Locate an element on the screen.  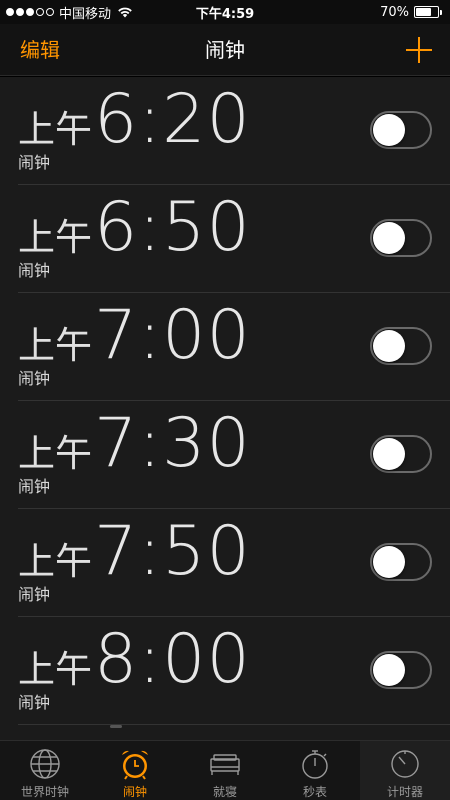
tab-globe: 世界时钟 is located at coordinates (45, 770).